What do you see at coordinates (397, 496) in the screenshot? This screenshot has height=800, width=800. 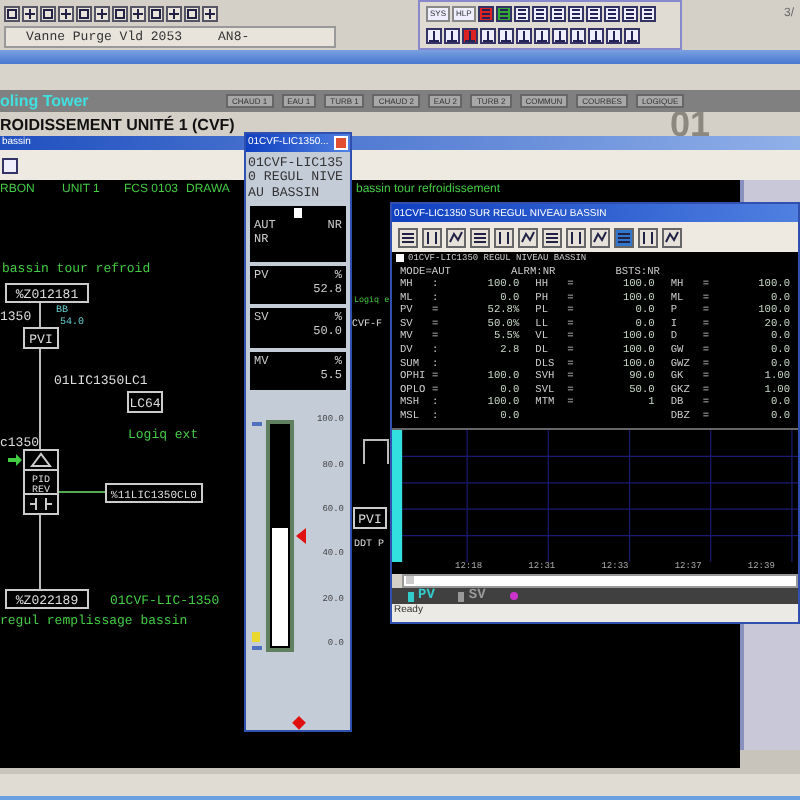 I see `trend-bar` at bounding box center [397, 496].